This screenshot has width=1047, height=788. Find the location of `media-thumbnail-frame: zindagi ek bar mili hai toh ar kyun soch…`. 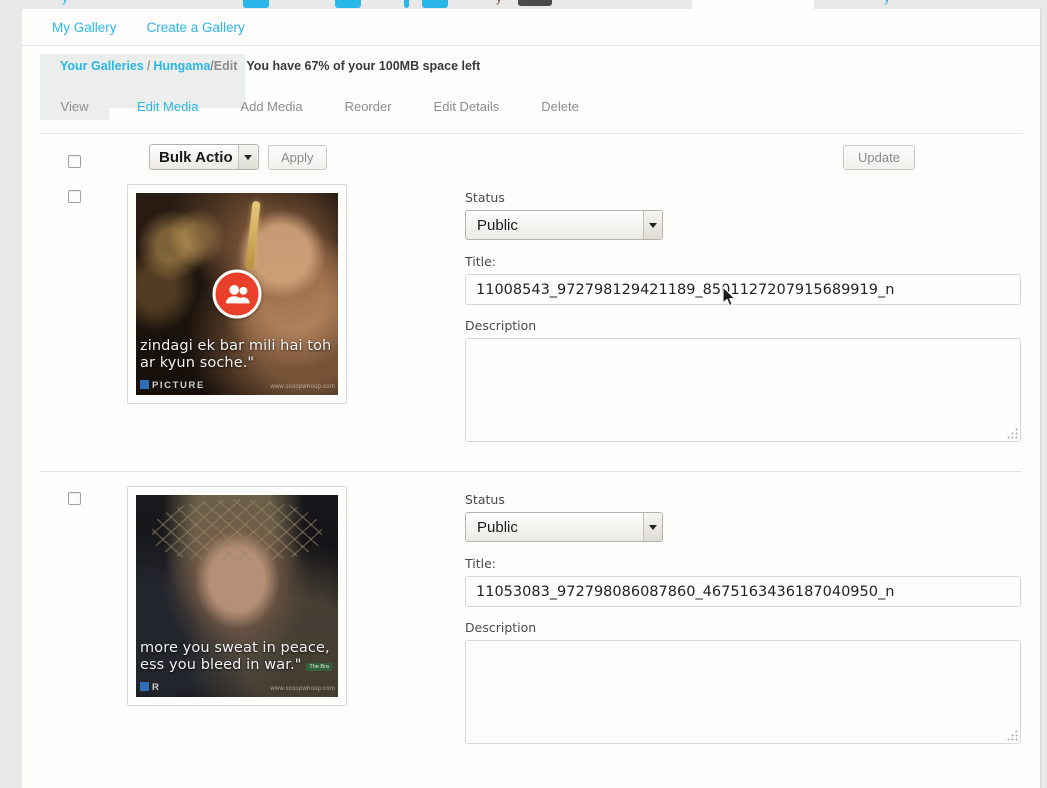

media-thumbnail-frame: zindagi ek bar mili hai toh ar kyun soch… is located at coordinates (237, 294).